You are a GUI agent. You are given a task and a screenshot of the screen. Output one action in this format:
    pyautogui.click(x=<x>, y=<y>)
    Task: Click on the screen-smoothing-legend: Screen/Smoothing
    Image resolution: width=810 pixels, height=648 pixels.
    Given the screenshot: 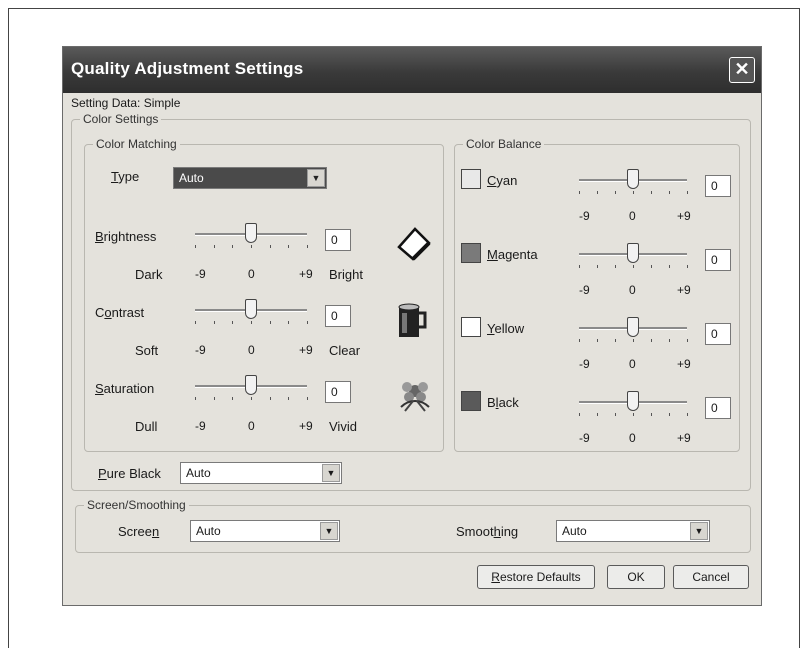 What is the action you would take?
    pyautogui.click(x=136, y=505)
    